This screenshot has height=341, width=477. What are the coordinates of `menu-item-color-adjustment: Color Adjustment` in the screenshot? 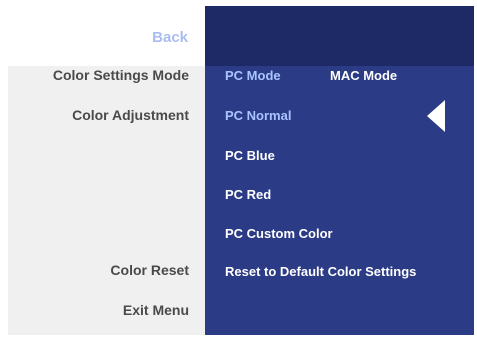 It's located at (94, 115).